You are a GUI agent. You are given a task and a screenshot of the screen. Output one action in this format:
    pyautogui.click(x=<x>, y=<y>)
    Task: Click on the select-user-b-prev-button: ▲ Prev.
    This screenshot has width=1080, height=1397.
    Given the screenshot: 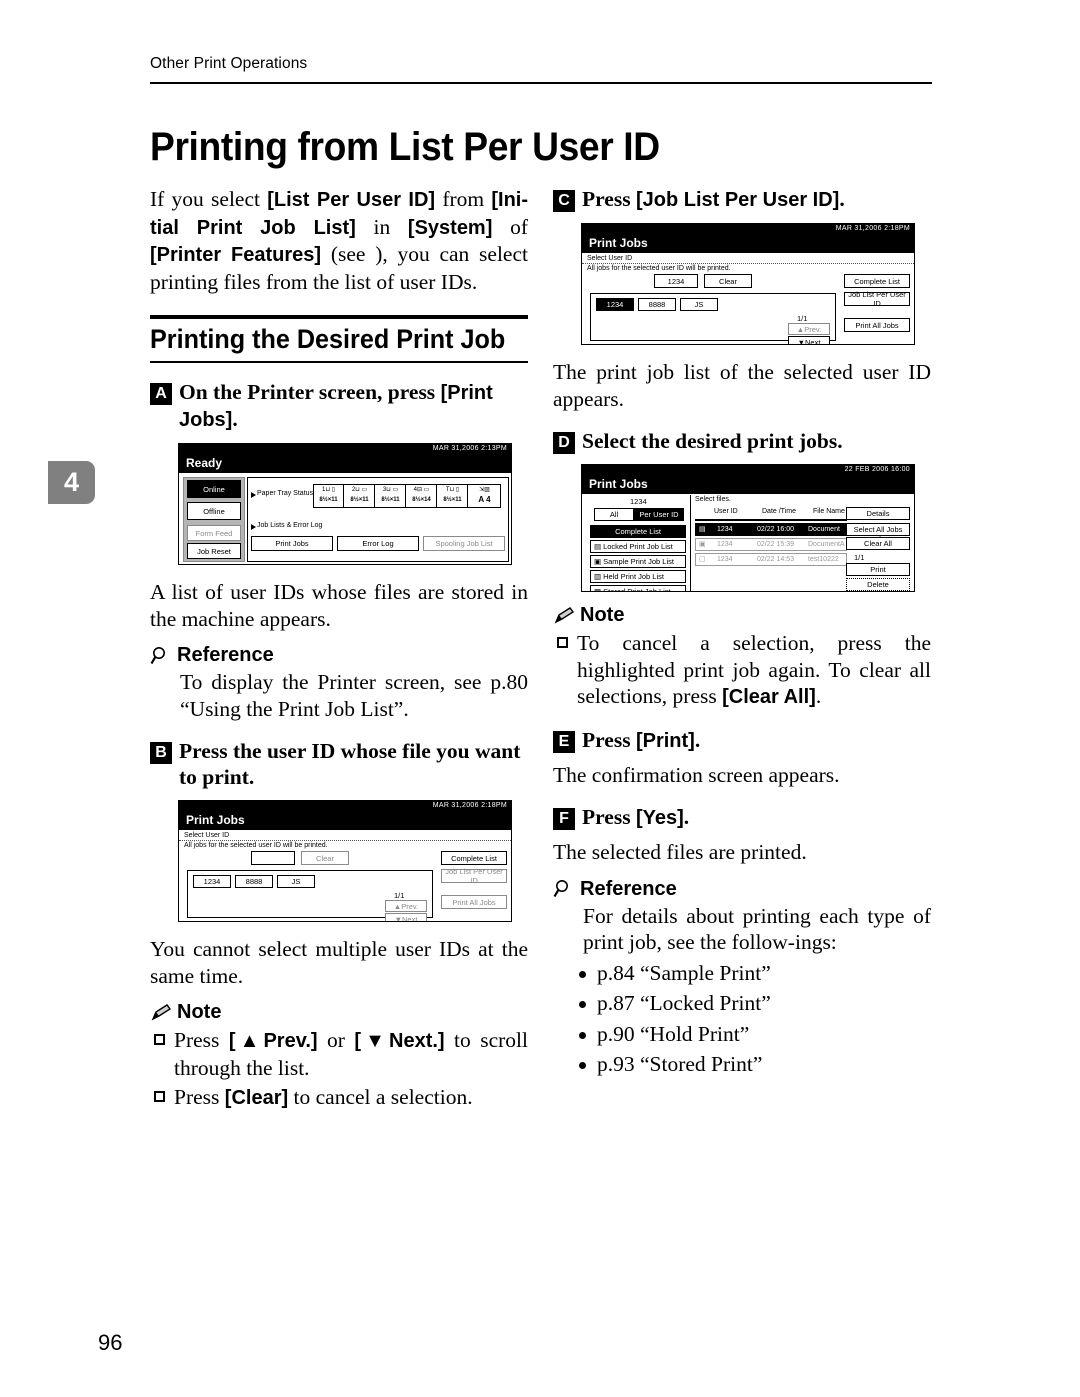 What is the action you would take?
    pyautogui.click(x=406, y=906)
    